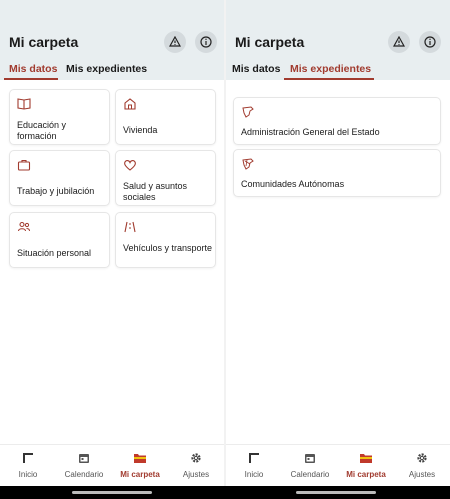  I want to click on card-label: Situación personal, so click(54, 253).